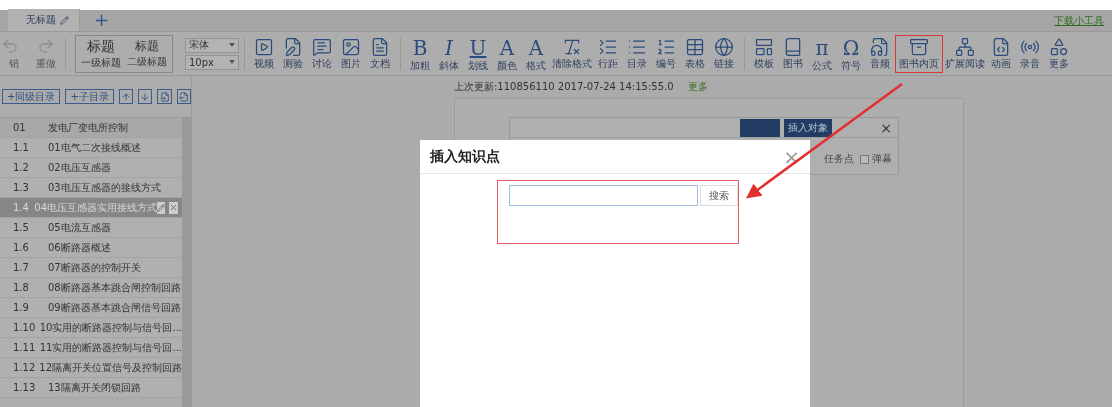 The height and width of the screenshot is (407, 1112). I want to click on size-select: 10px, so click(212, 62).